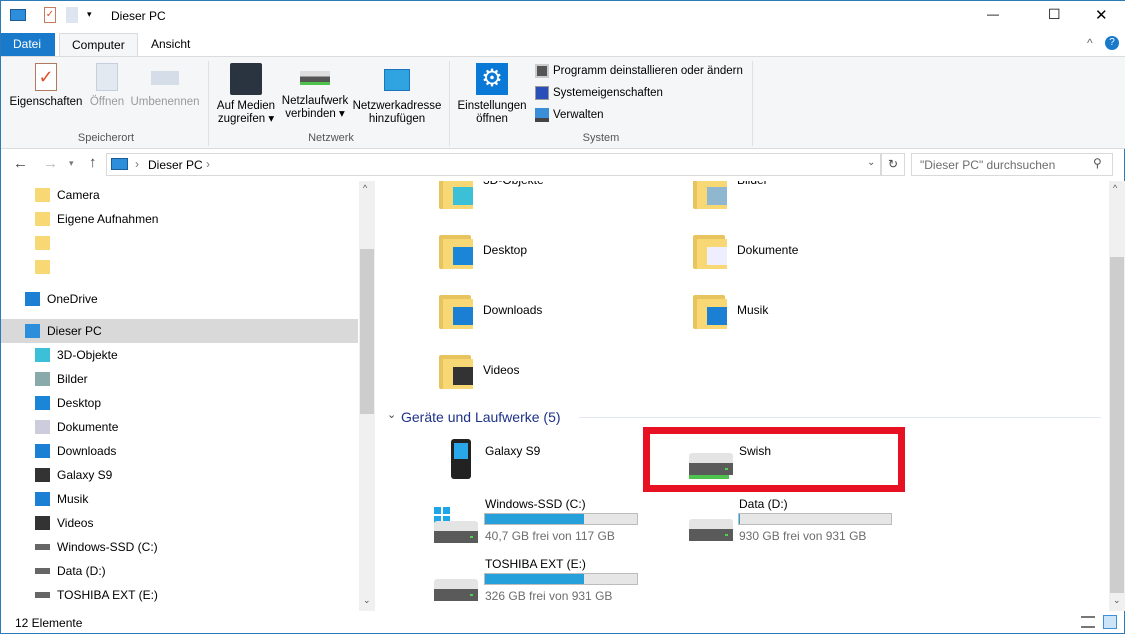 This screenshot has height=634, width=1125. What do you see at coordinates (1112, 43) in the screenshot?
I see `help-icon: ?` at bounding box center [1112, 43].